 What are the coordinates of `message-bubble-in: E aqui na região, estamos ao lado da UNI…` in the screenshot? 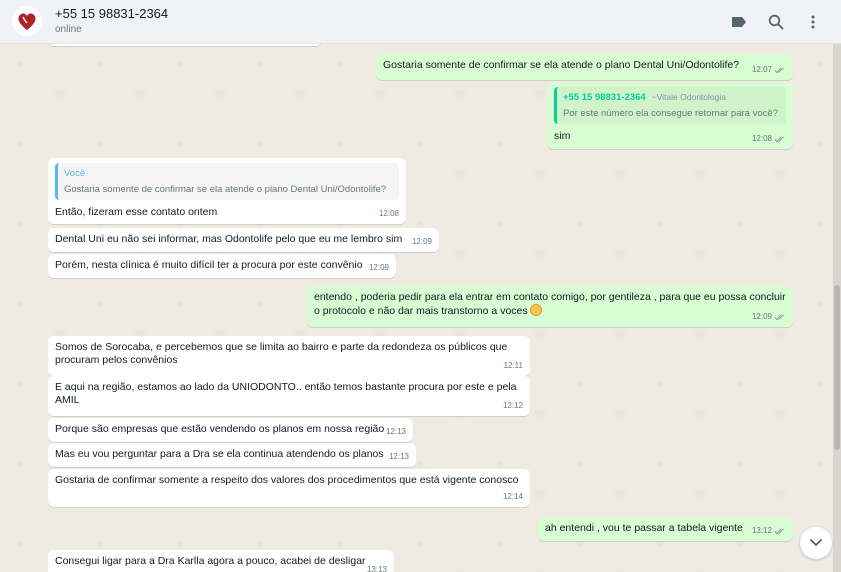 It's located at (289, 396).